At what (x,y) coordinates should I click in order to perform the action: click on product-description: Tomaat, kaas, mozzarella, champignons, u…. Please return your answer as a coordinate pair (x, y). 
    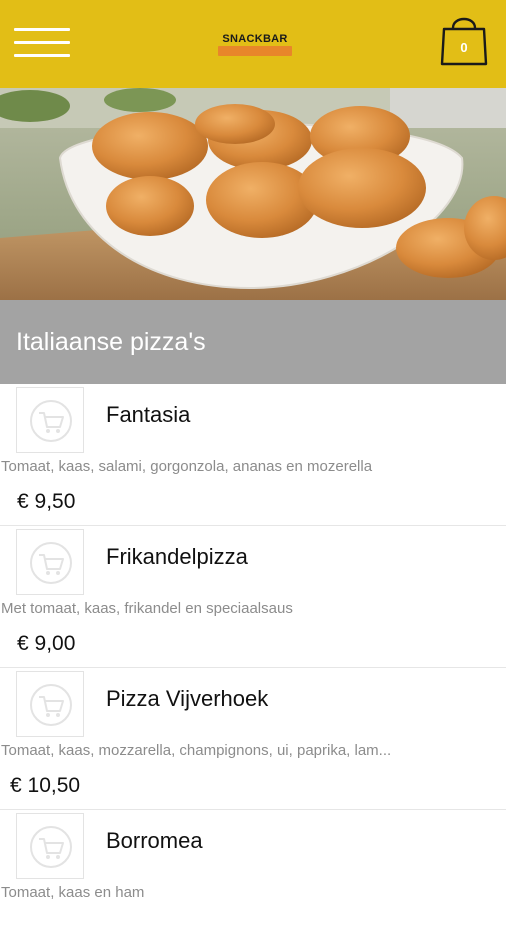
    Looking at the image, I should click on (196, 750).